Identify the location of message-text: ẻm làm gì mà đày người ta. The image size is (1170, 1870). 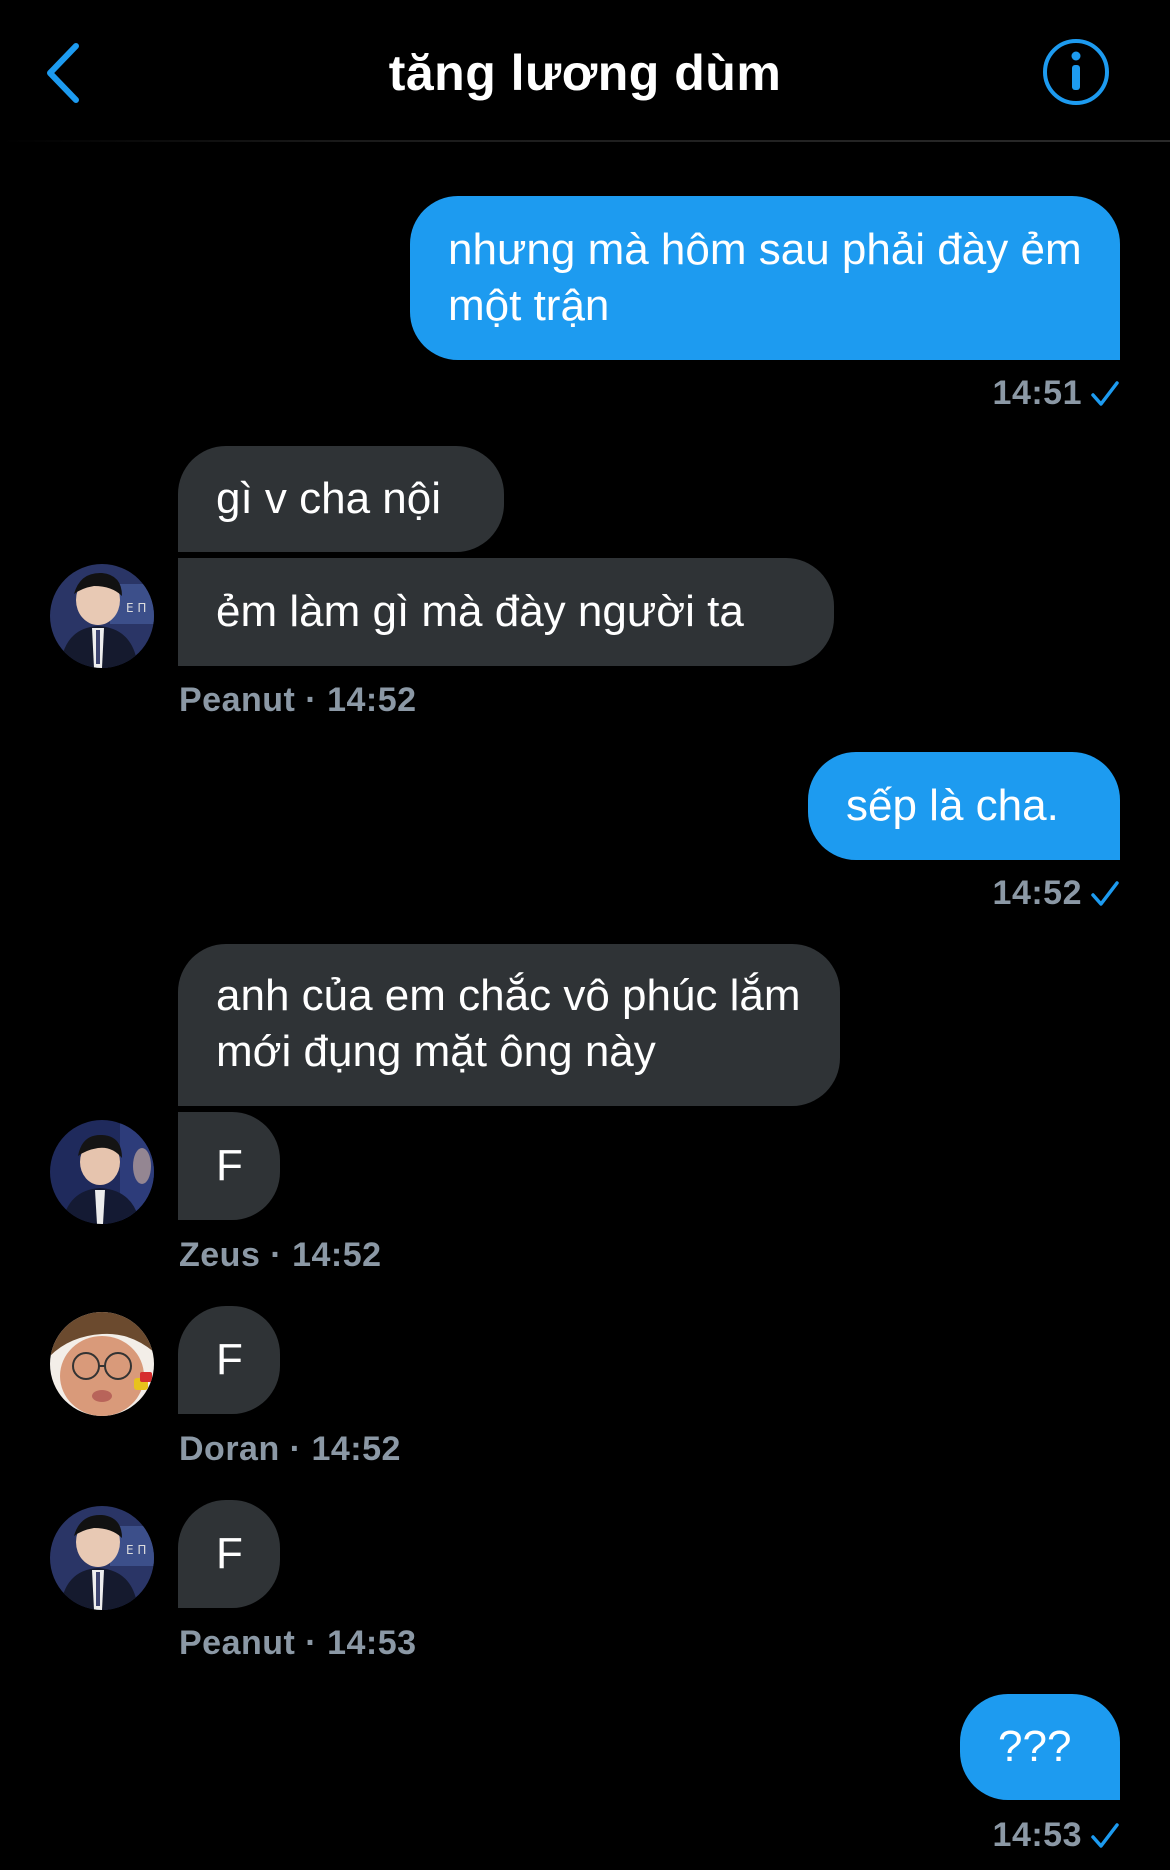
(480, 611).